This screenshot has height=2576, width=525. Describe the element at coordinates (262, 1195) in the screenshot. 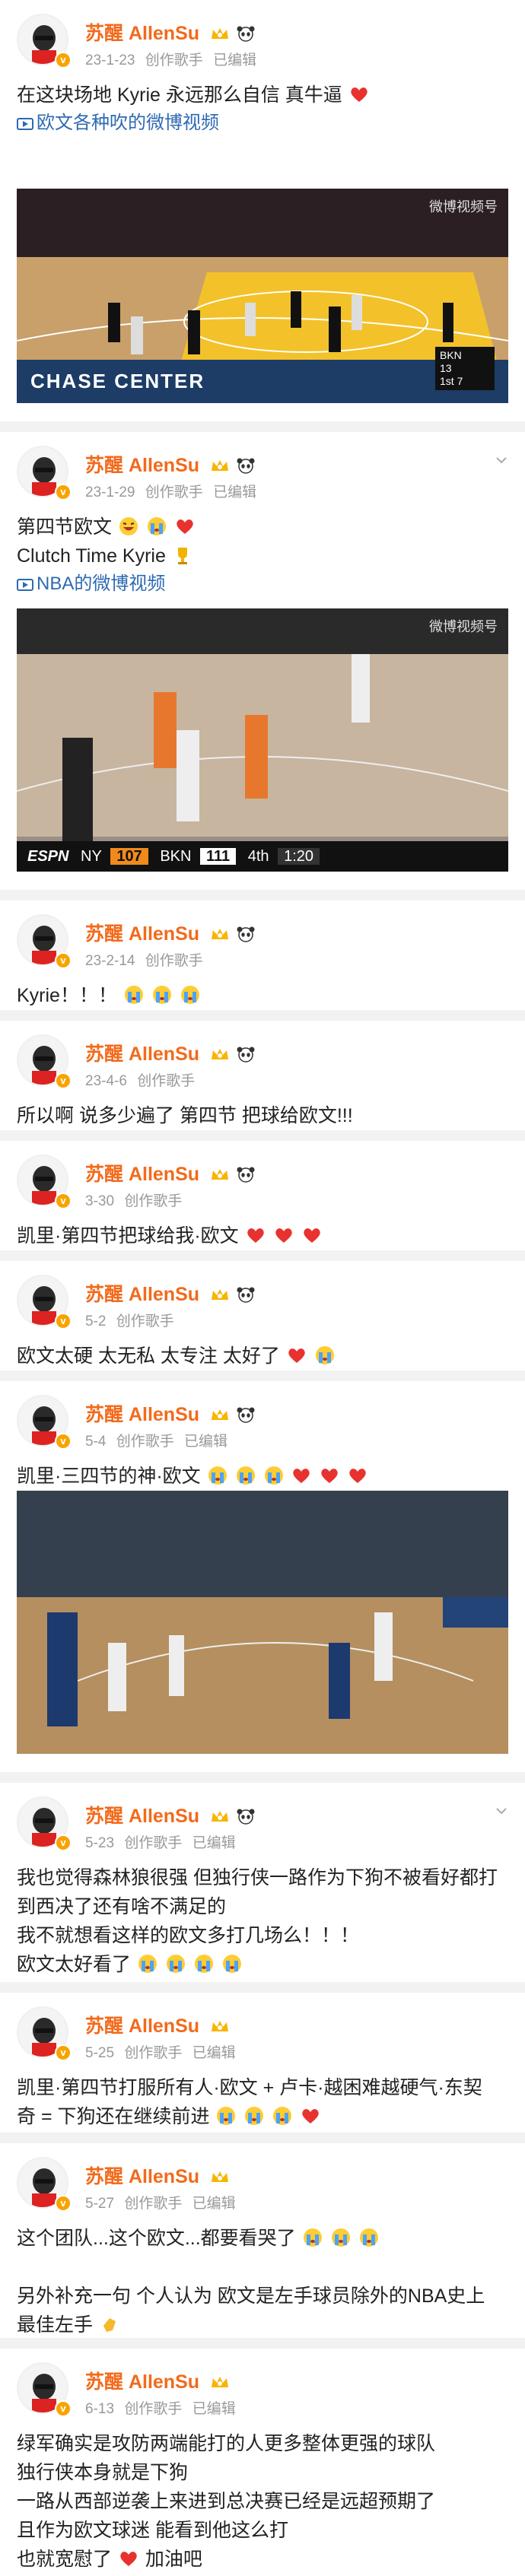

I see `post-card: v 苏醒 AllenSu 3-30 创作歌手 凯里·第四节把球给我·欧文` at that location.